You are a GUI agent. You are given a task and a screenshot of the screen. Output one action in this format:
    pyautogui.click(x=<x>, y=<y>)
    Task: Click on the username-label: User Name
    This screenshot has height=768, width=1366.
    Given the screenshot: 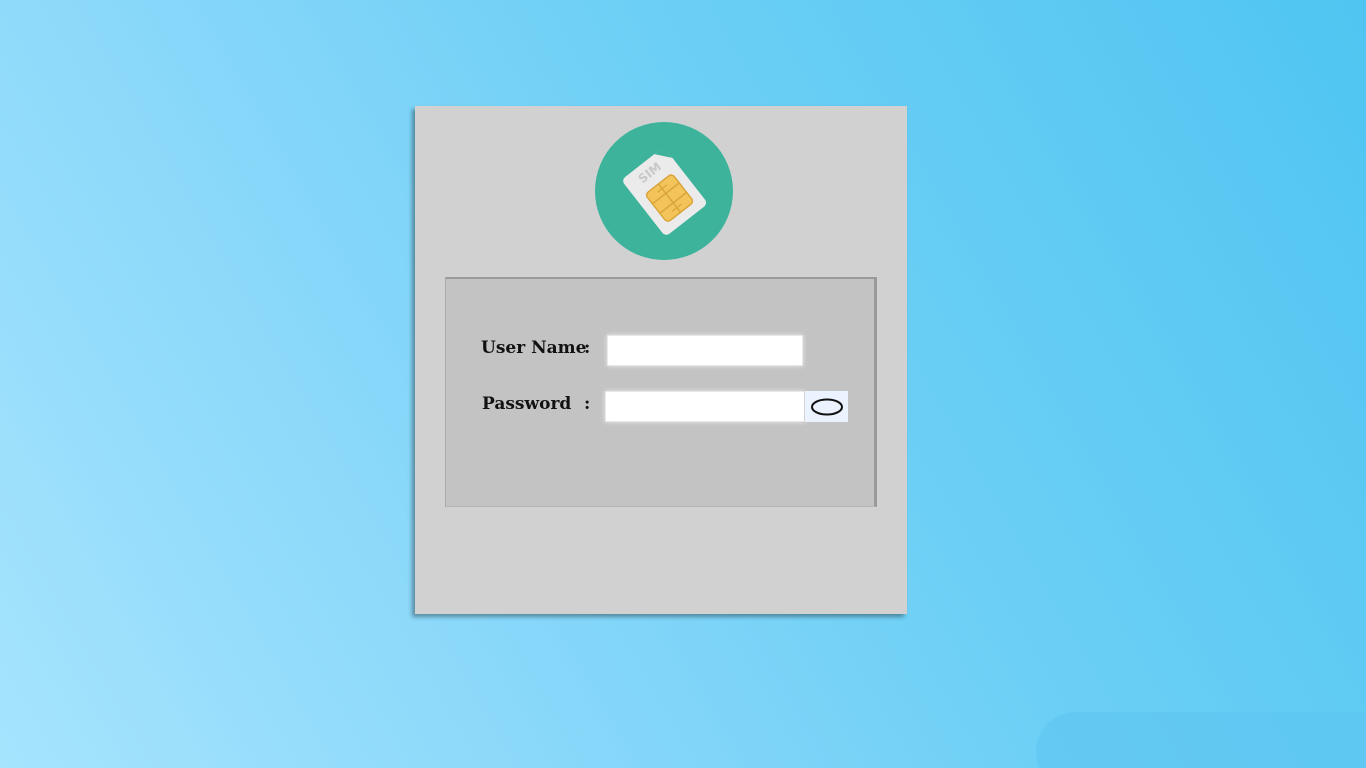 What is the action you would take?
    pyautogui.click(x=534, y=348)
    